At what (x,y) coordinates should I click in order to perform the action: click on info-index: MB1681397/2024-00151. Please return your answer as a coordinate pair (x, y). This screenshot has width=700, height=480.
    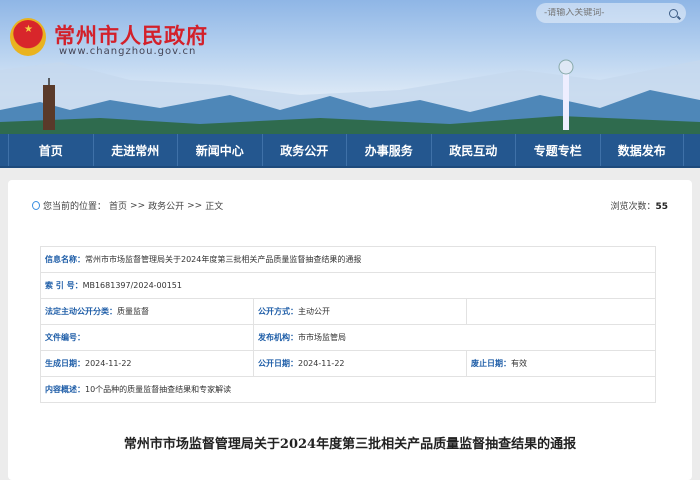
    Looking at the image, I should click on (132, 285).